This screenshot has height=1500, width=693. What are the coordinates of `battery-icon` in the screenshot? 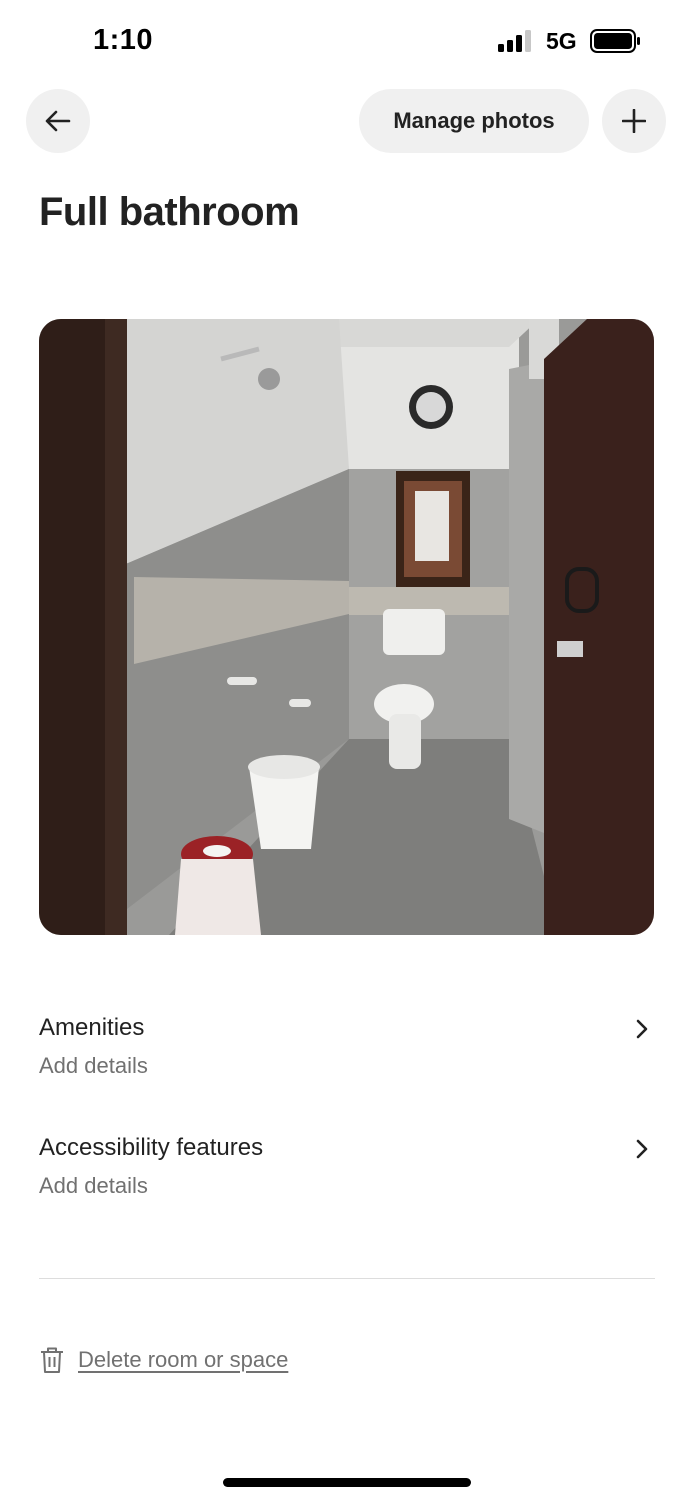 It's located at (615, 41).